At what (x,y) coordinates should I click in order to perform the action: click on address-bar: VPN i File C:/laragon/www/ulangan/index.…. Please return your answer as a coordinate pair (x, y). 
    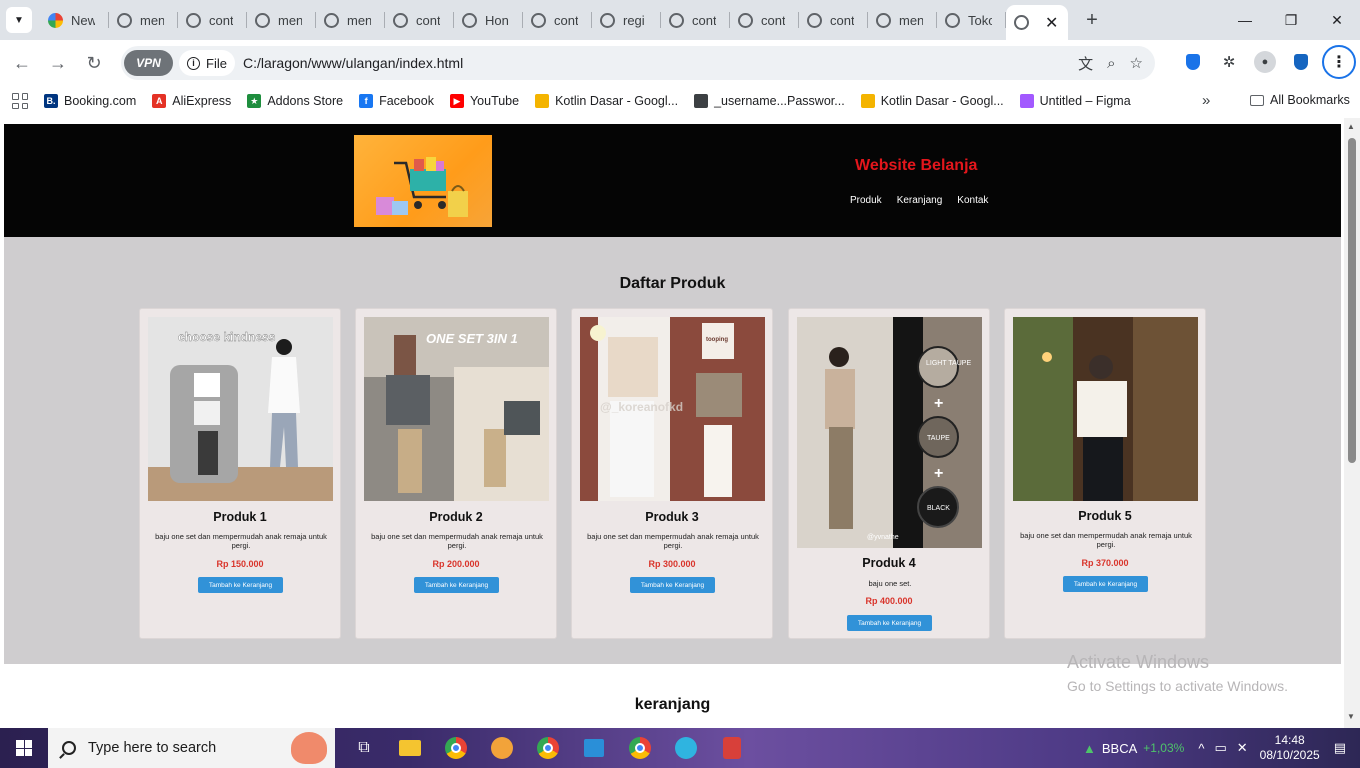
    Looking at the image, I should click on (638, 63).